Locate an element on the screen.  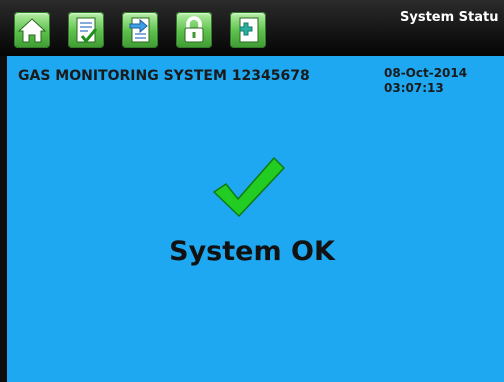
transfer-button is located at coordinates (140, 30).